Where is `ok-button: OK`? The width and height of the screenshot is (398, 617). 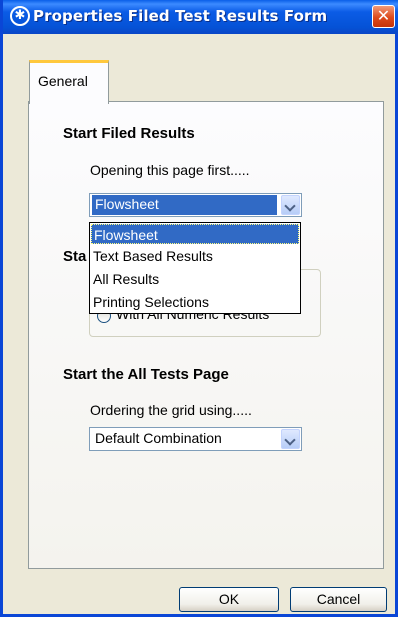 ok-button: OK is located at coordinates (229, 599).